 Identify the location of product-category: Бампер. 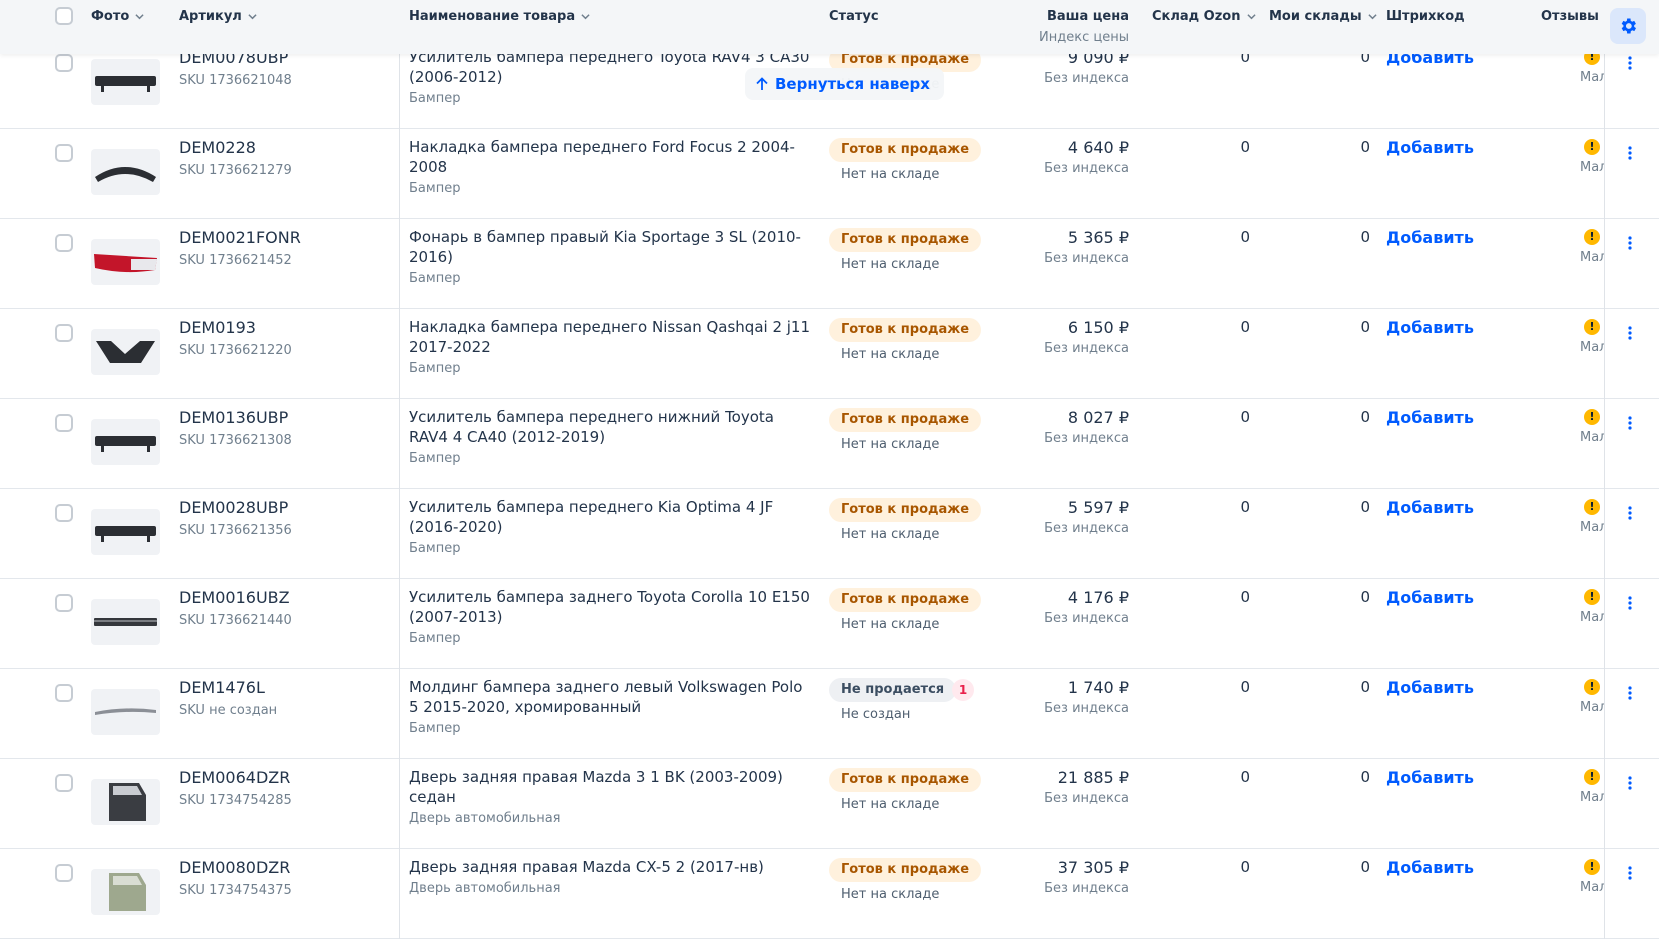
(435, 188).